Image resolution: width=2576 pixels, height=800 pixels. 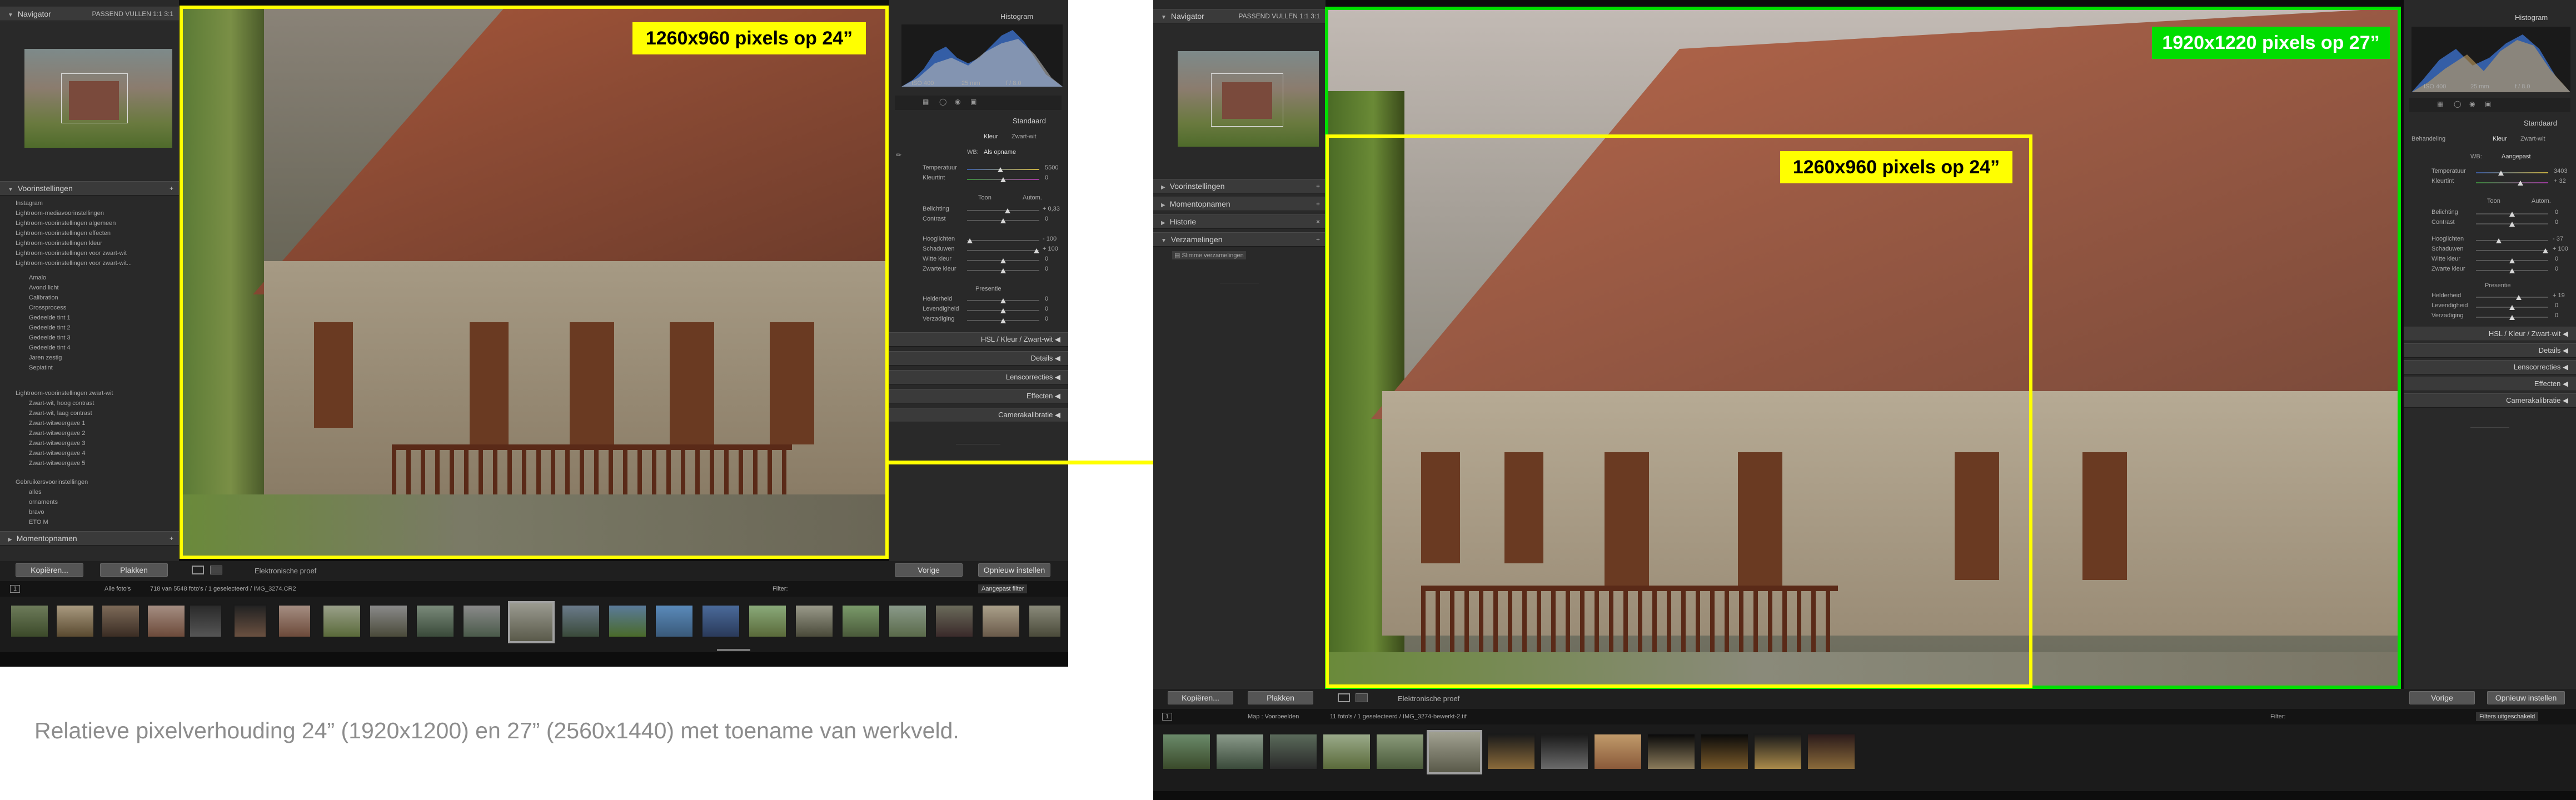 I want to click on section-hsl: HSL / Kleur / Zwart-wit ◀, so click(x=2490, y=334).